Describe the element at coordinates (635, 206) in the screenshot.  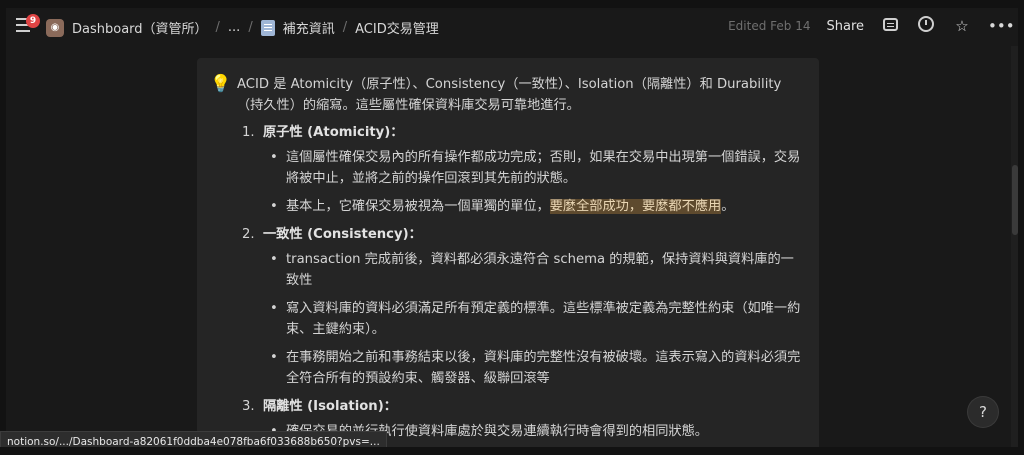
I see `highlighted-text: 要麼全部成功，要麼都不應用` at that location.